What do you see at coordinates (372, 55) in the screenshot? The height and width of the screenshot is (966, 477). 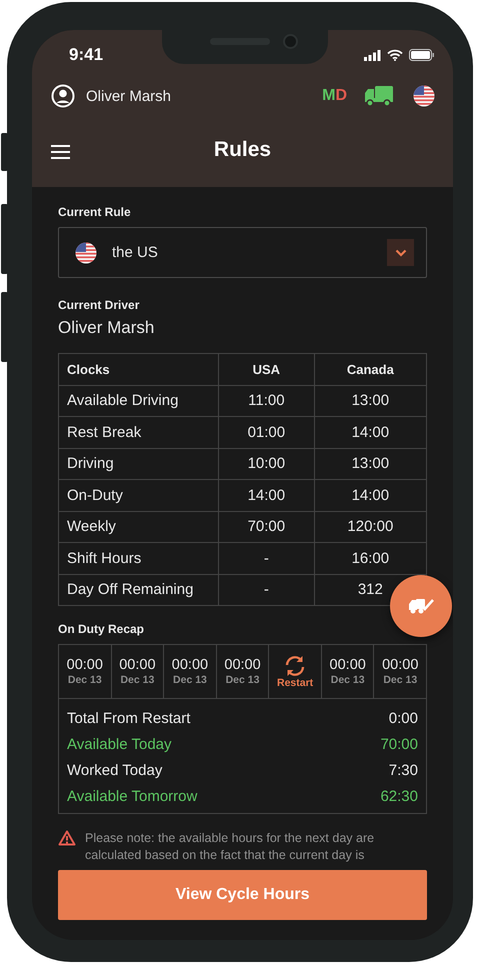 I see `signal-icon` at bounding box center [372, 55].